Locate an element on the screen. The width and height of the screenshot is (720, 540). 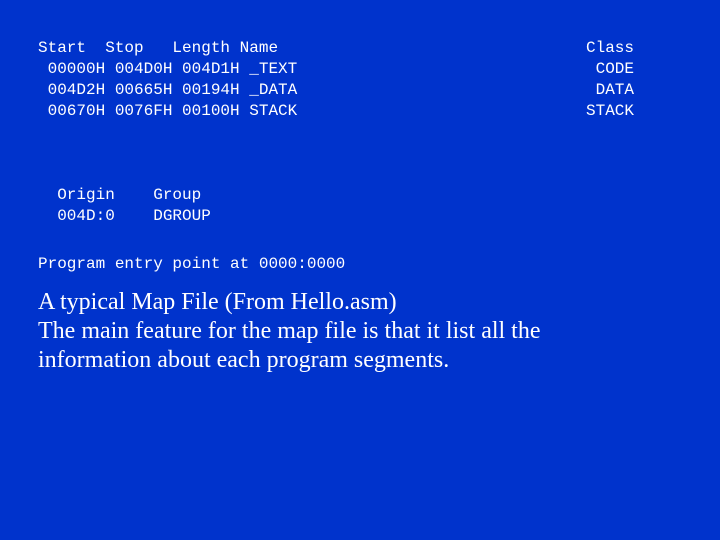
segment-row-class: CODE is located at coordinates (614, 69).